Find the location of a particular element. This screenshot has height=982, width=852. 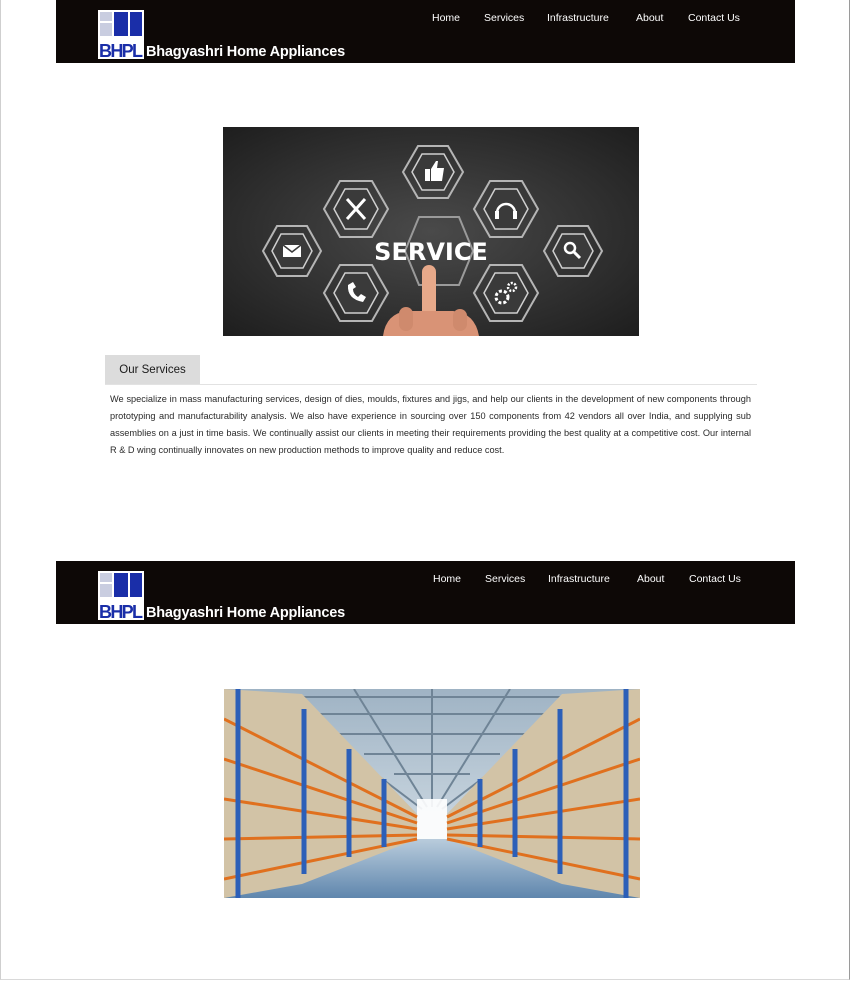

section-divider is located at coordinates (431, 384).